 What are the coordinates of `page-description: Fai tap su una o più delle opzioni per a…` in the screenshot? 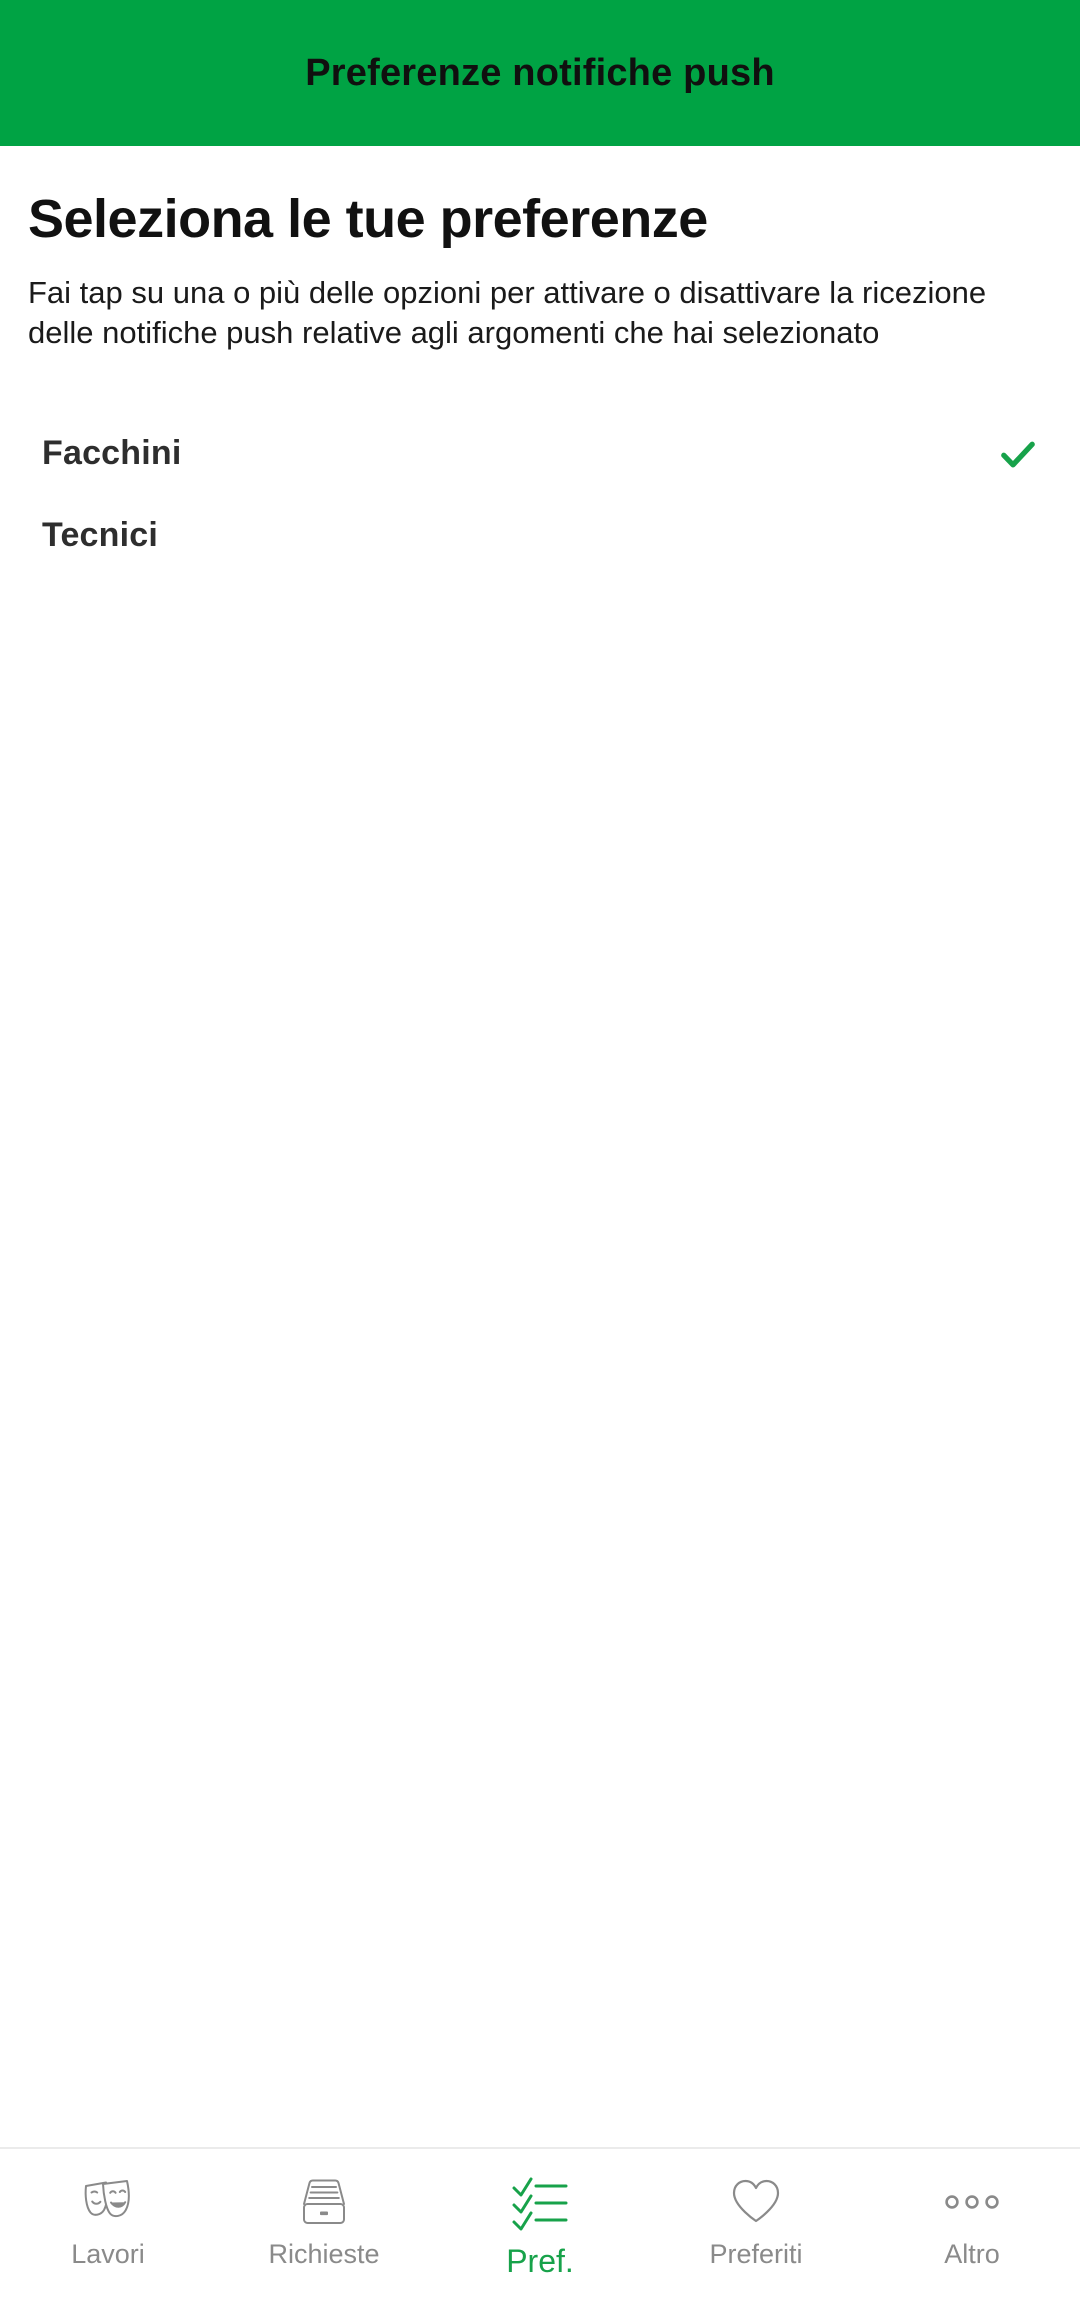 It's located at (507, 312).